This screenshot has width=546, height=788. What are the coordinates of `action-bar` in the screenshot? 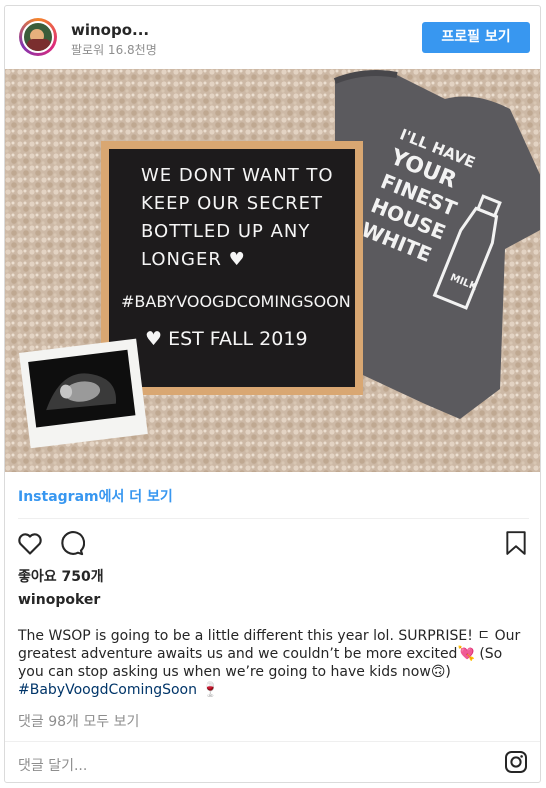 It's located at (272, 543).